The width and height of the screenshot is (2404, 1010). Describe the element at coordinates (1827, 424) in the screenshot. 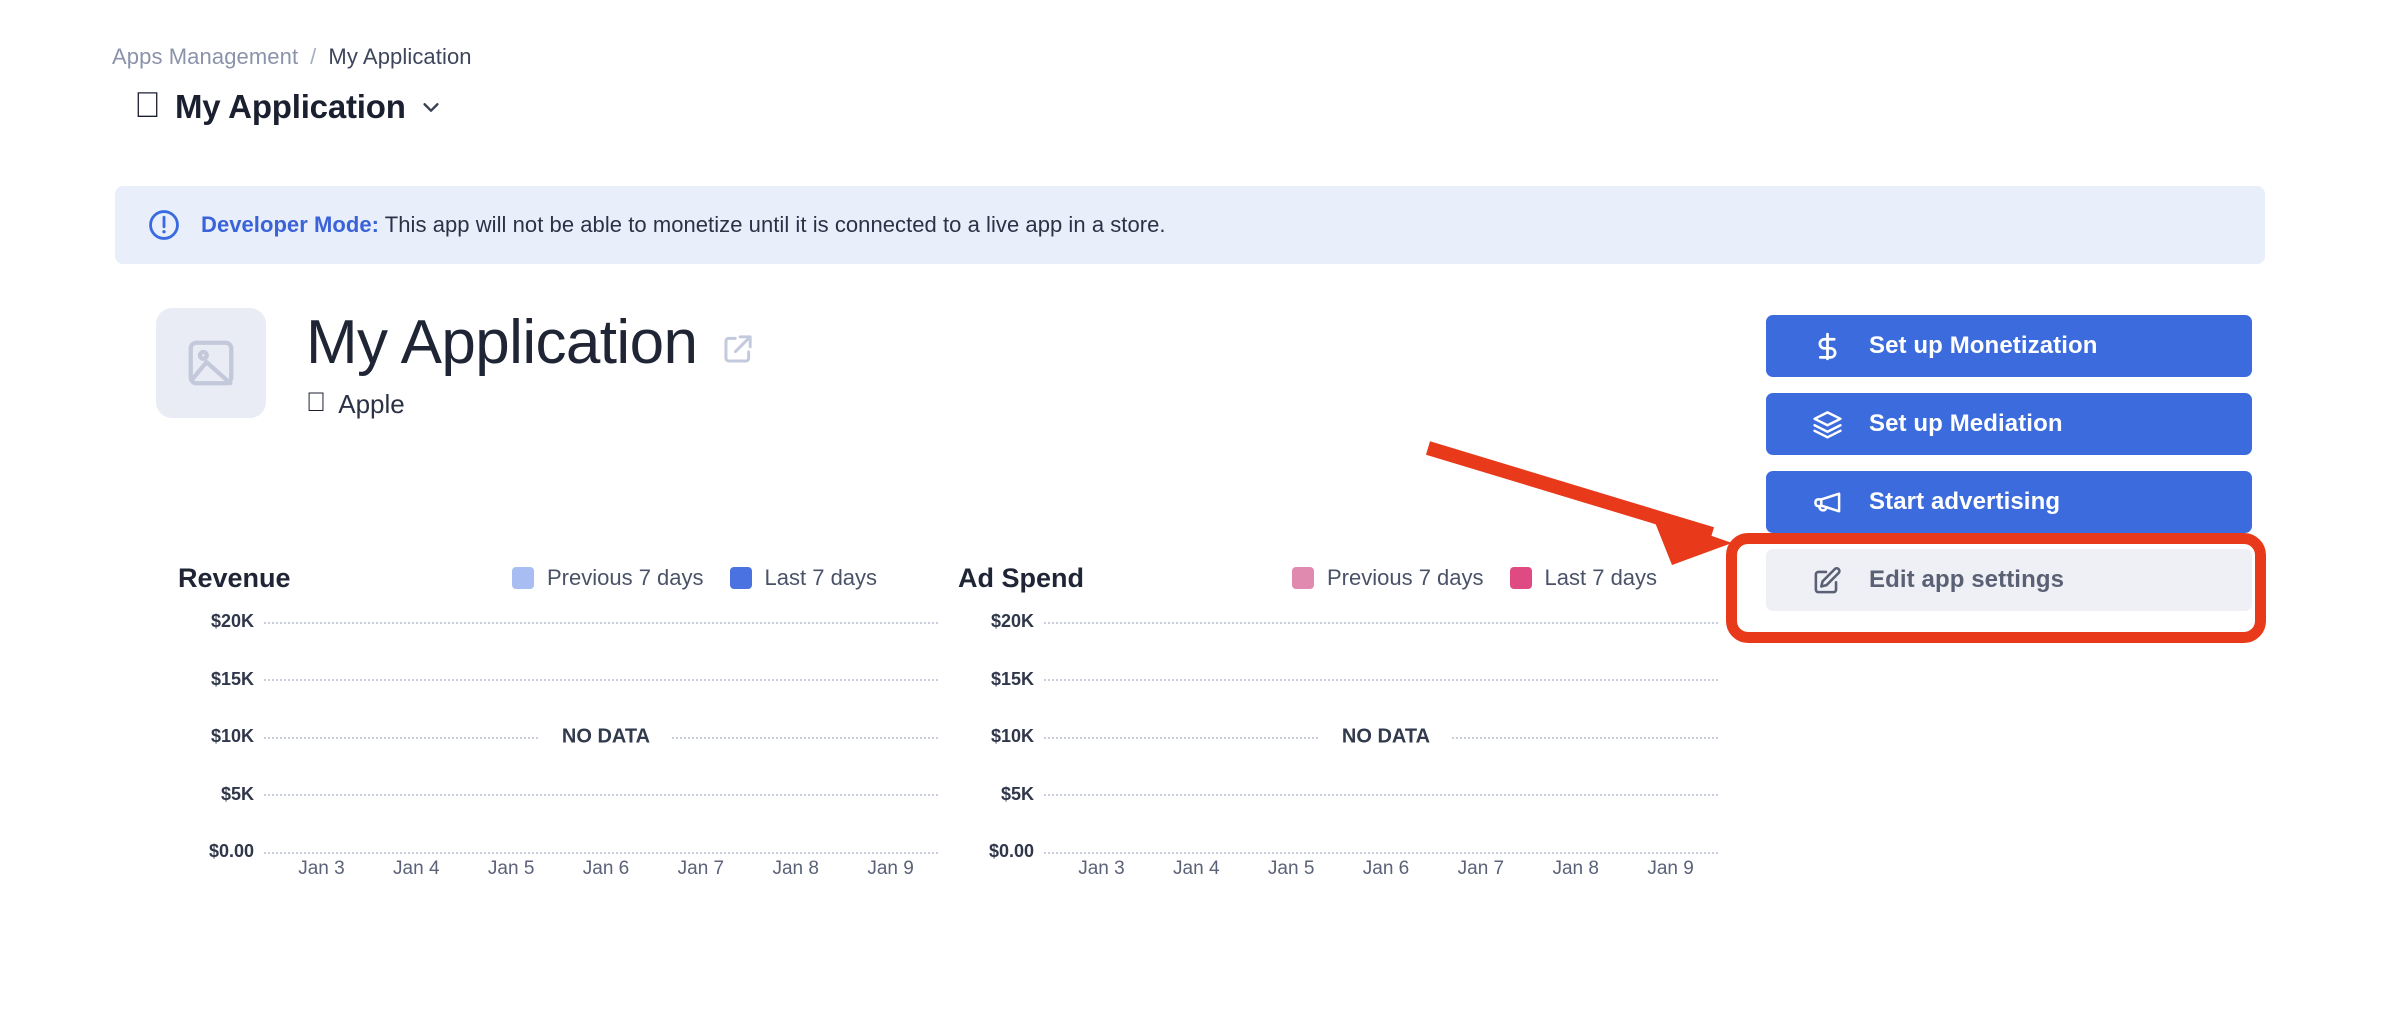

I see `layers-icon` at that location.